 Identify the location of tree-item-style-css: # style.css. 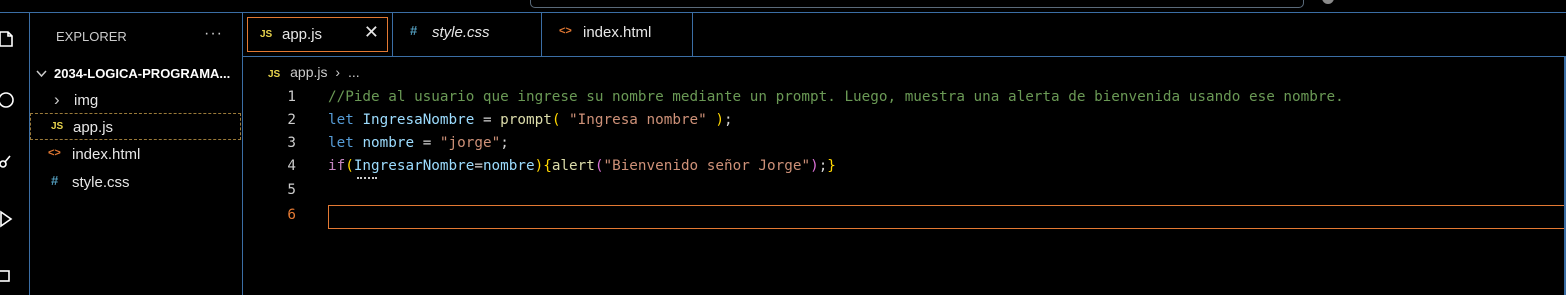
(135, 182).